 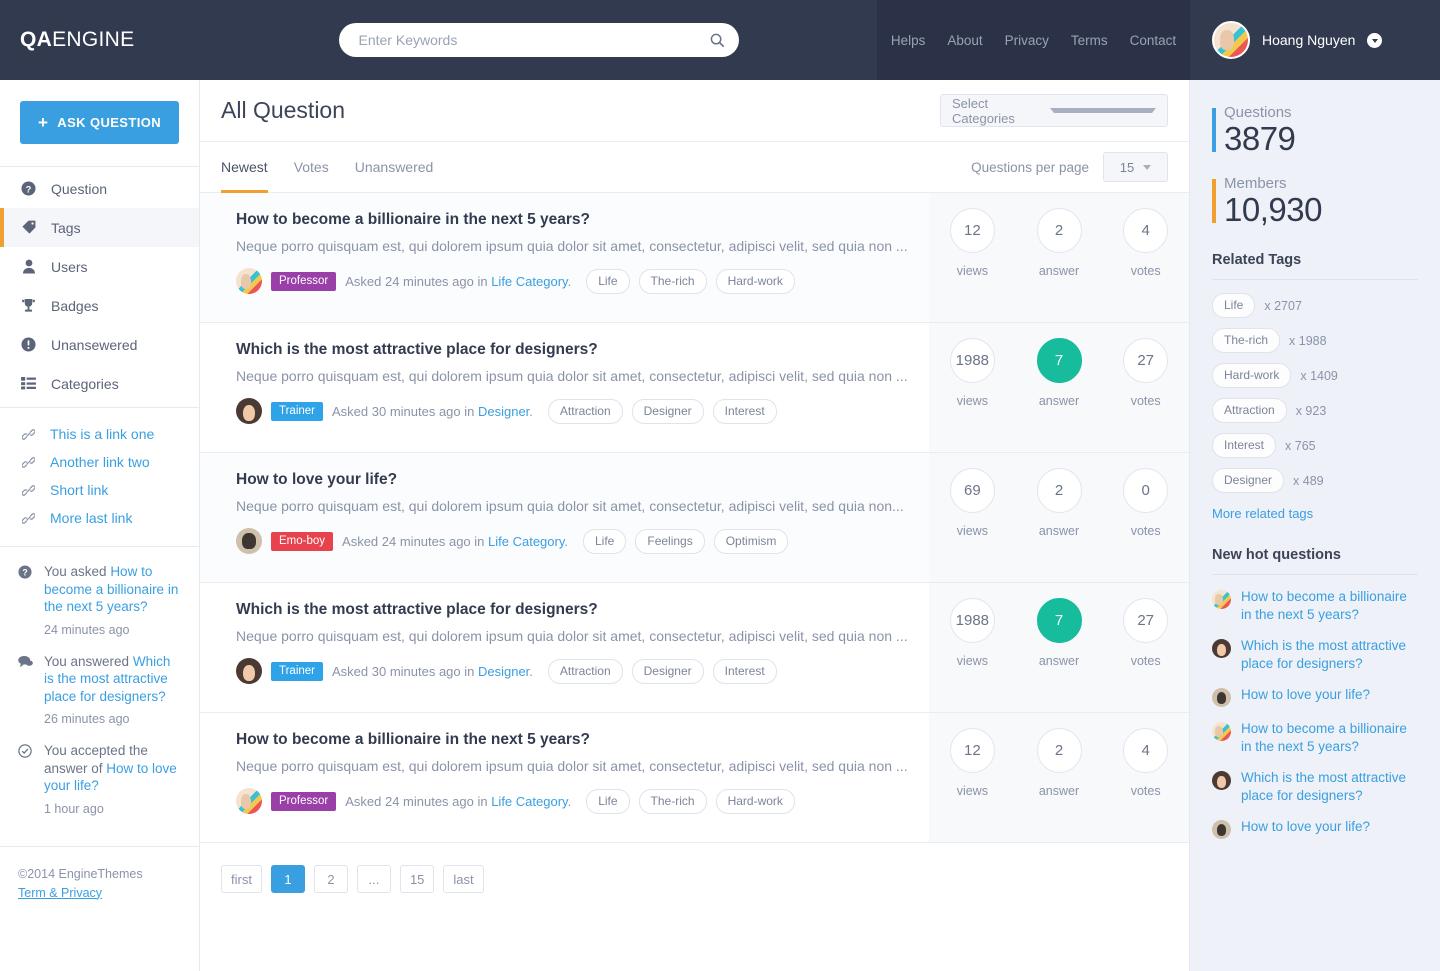 I want to click on link-label: Short link, so click(x=79, y=490).